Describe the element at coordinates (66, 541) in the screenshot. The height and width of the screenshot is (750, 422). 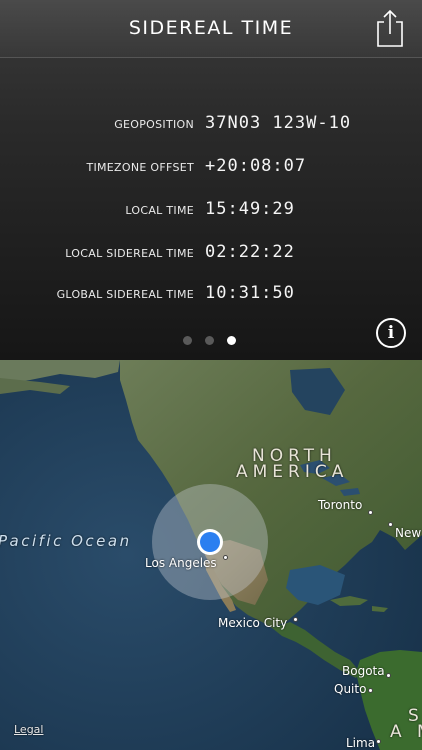
I see `ocean-label: Pacific Ocean` at that location.